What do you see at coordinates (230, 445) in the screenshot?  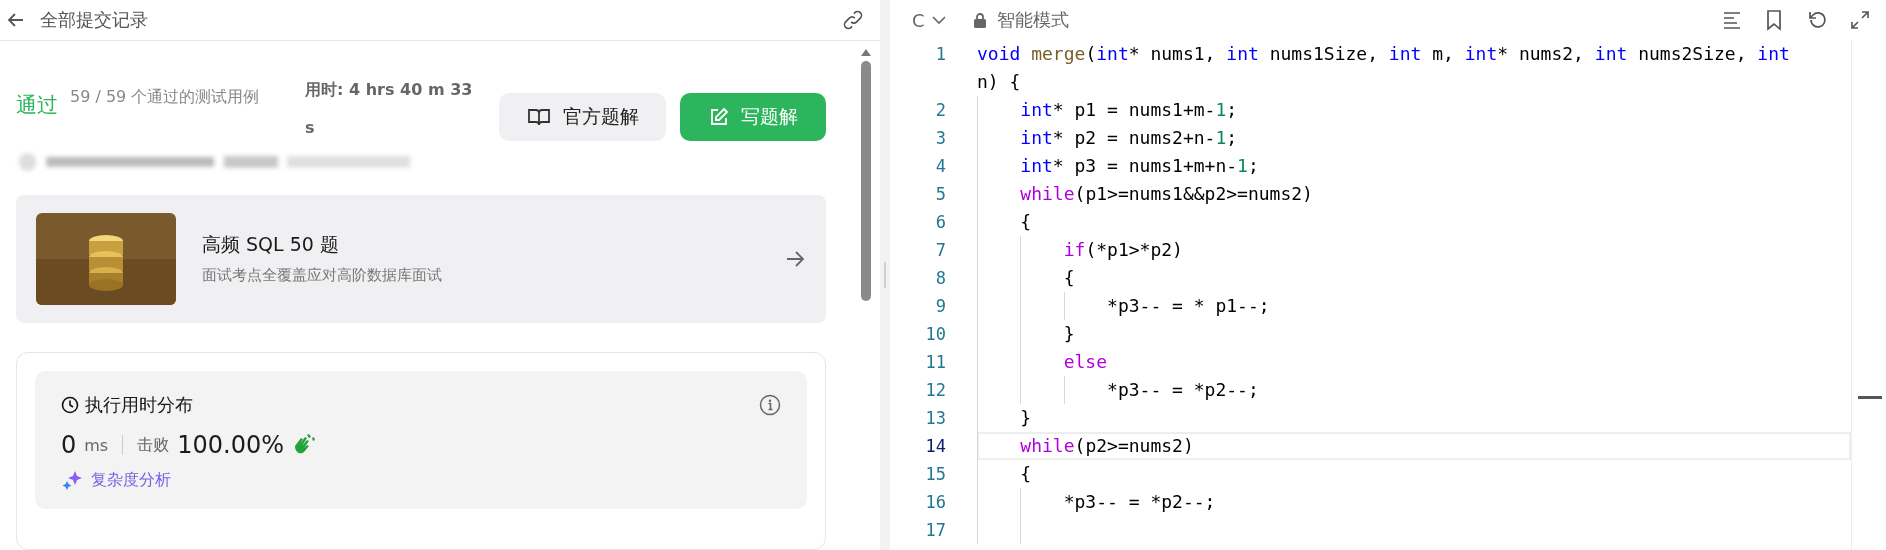 I see `beats-value: 100.00%` at bounding box center [230, 445].